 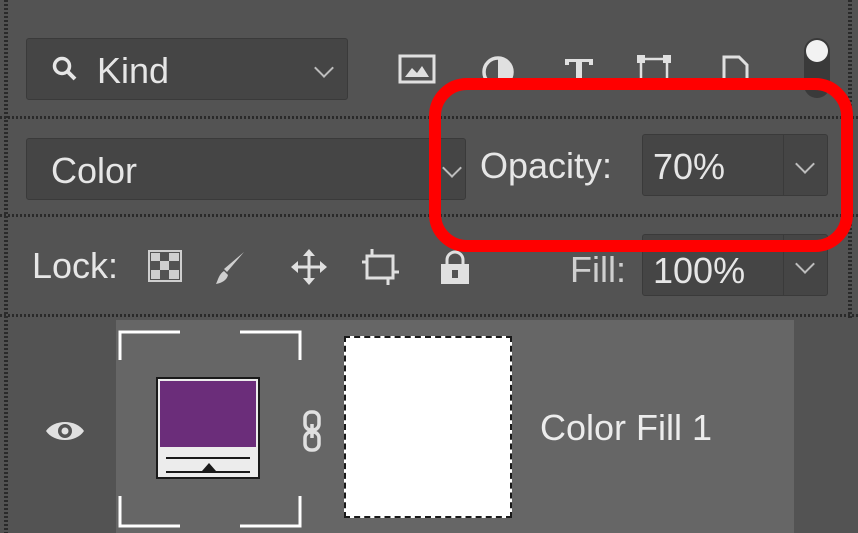 I want to click on scrollbar-track, so click(x=823, y=426).